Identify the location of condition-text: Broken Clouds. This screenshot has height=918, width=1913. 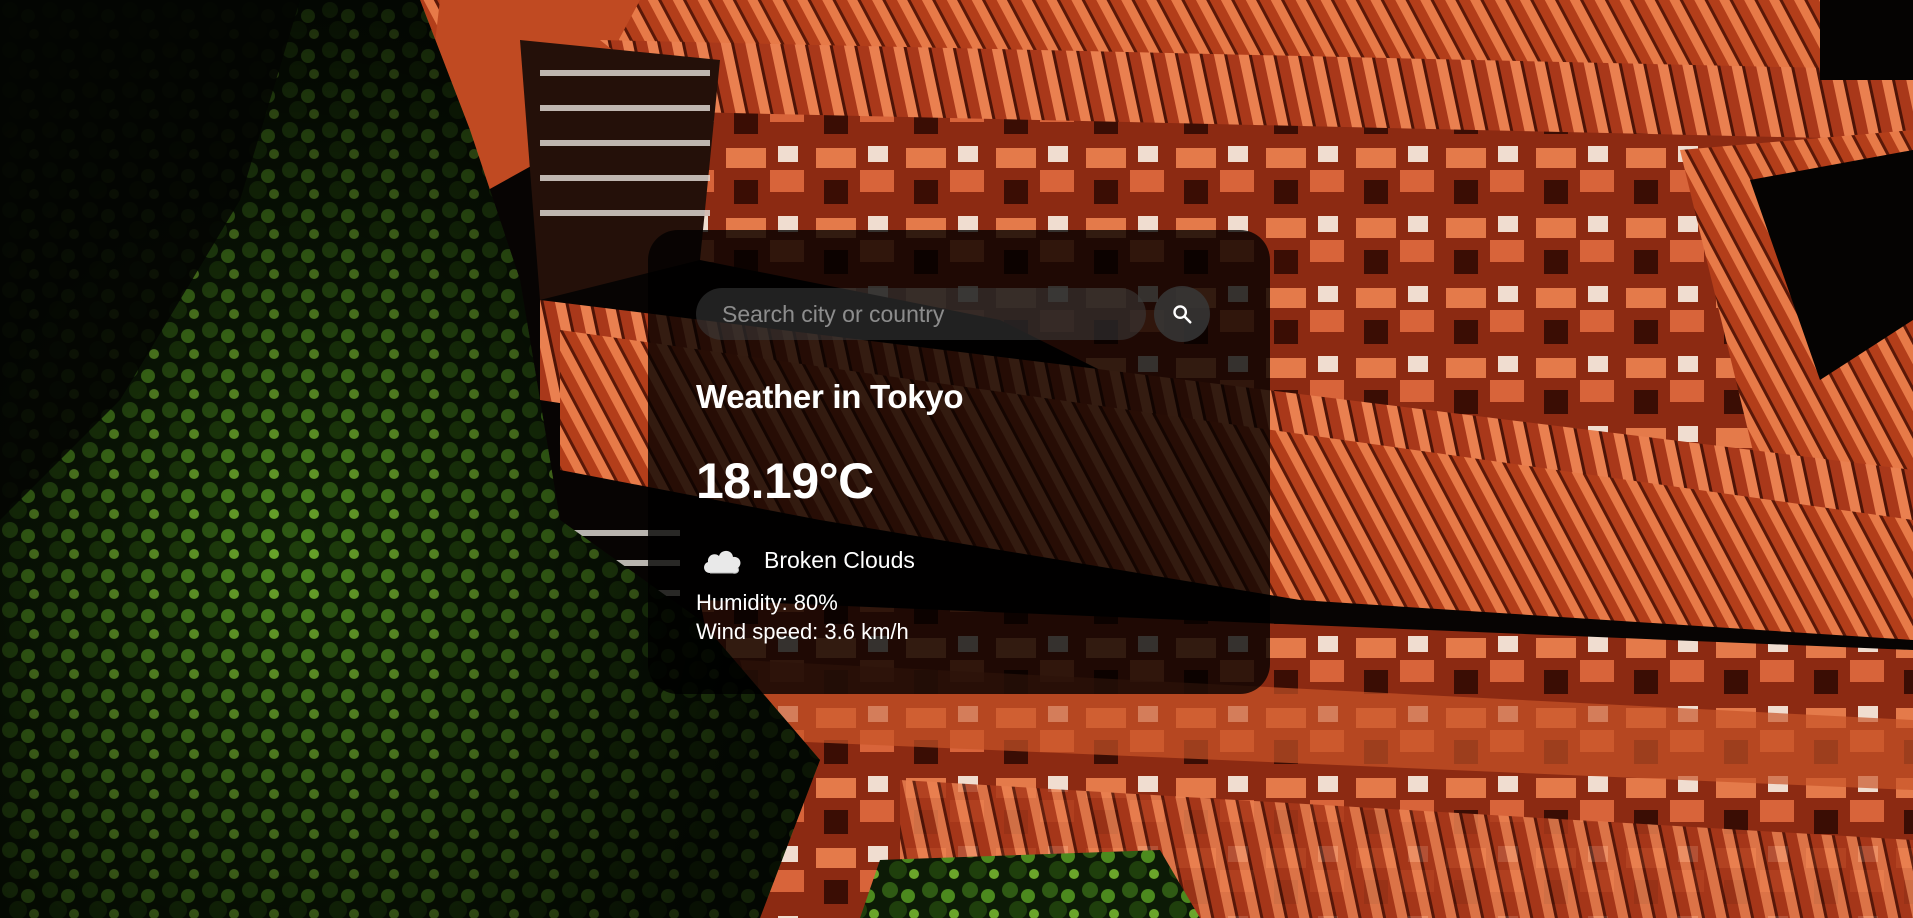
(839, 559).